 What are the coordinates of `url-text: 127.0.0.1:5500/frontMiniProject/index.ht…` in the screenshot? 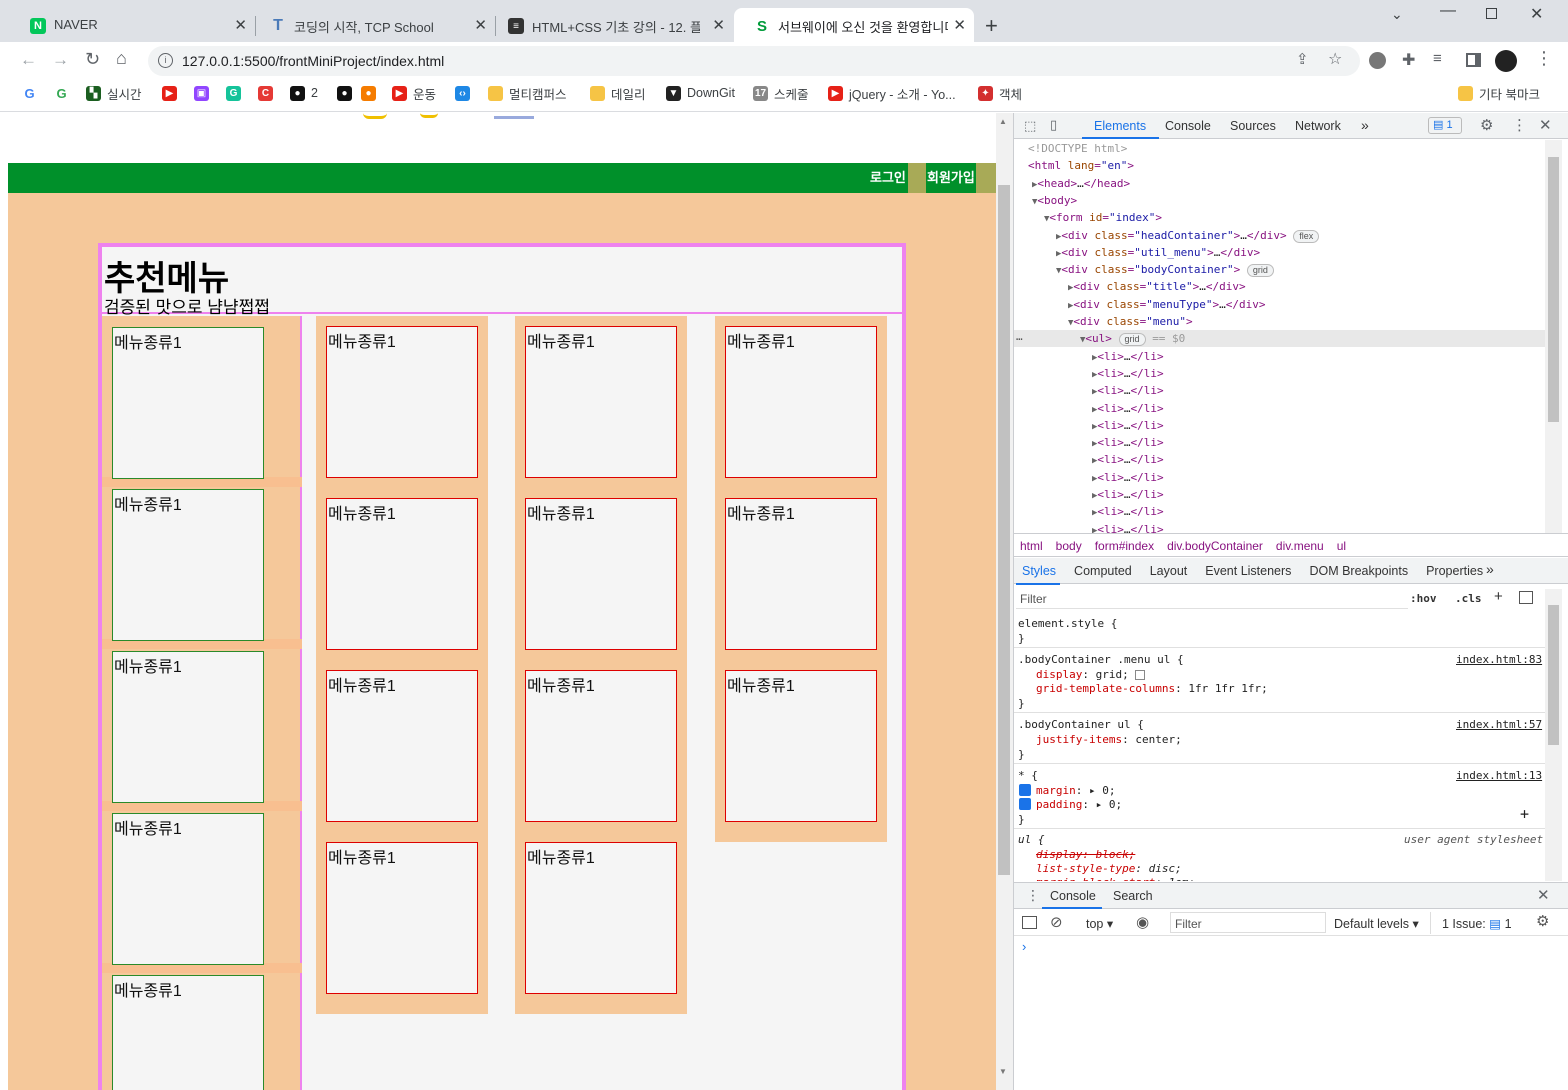 It's located at (313, 61).